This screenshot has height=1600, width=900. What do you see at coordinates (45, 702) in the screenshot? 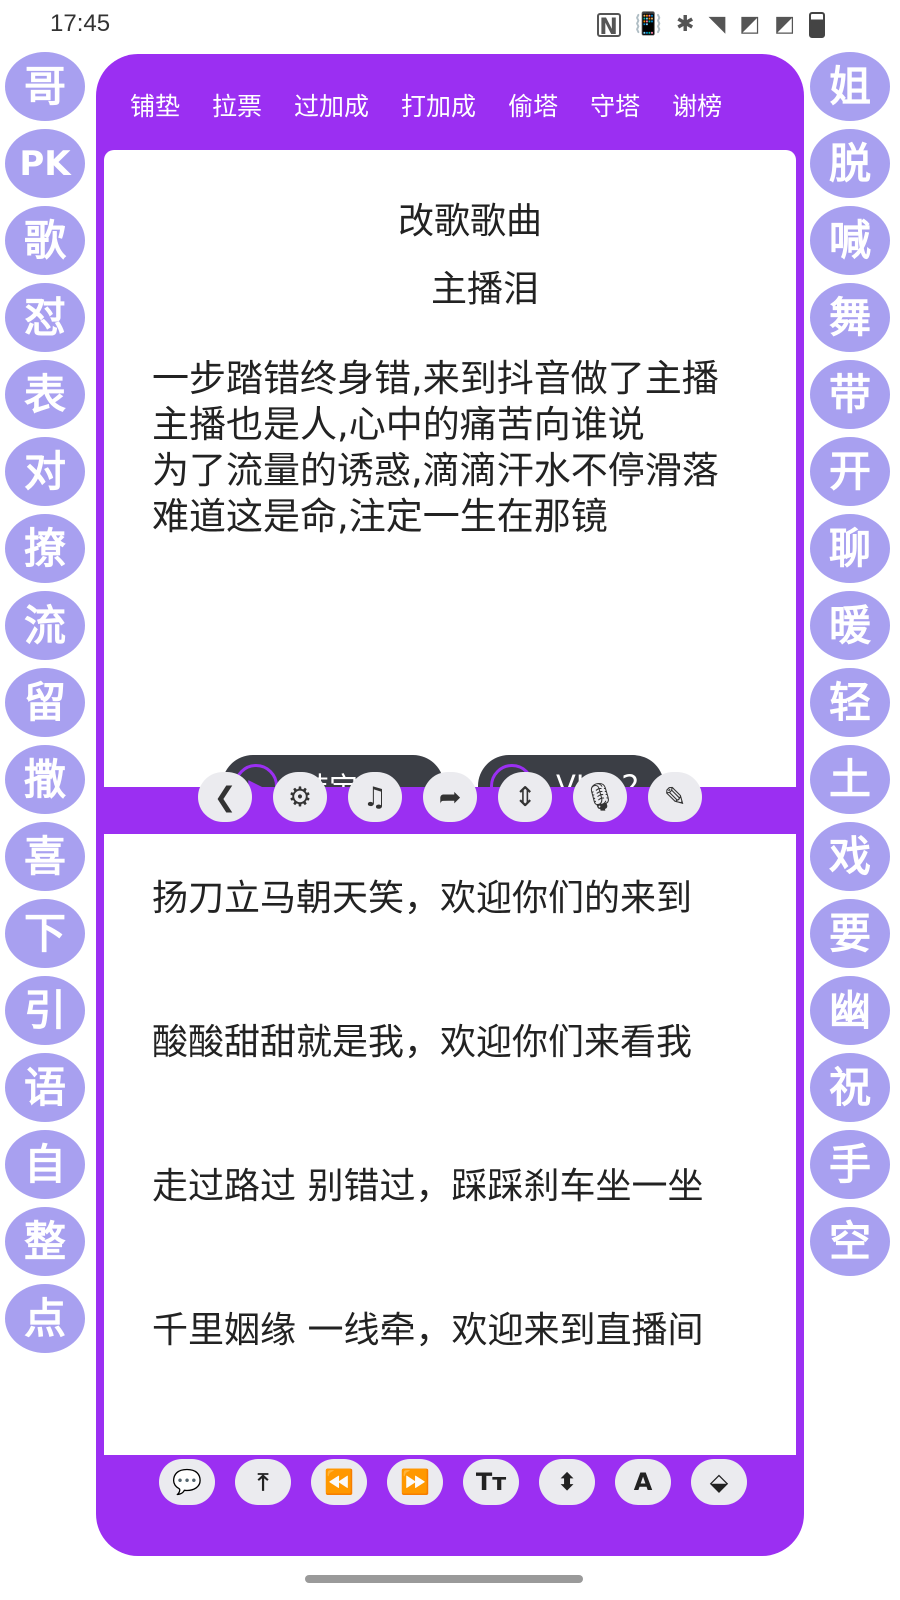
I see `left-category-button: 留` at bounding box center [45, 702].